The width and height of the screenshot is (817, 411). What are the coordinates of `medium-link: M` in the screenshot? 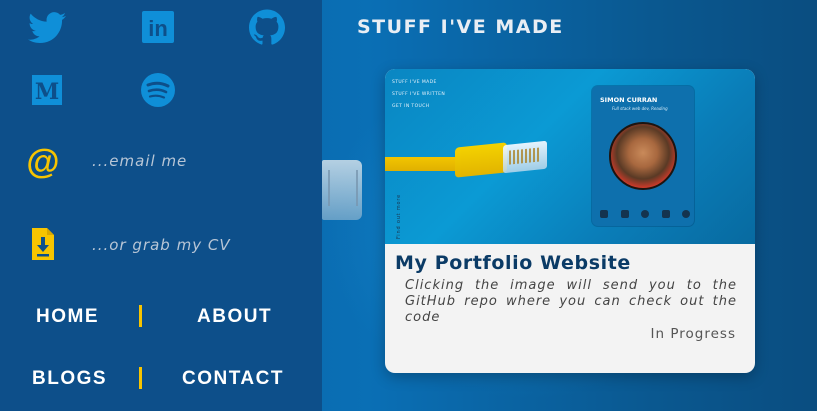 It's located at (47, 90).